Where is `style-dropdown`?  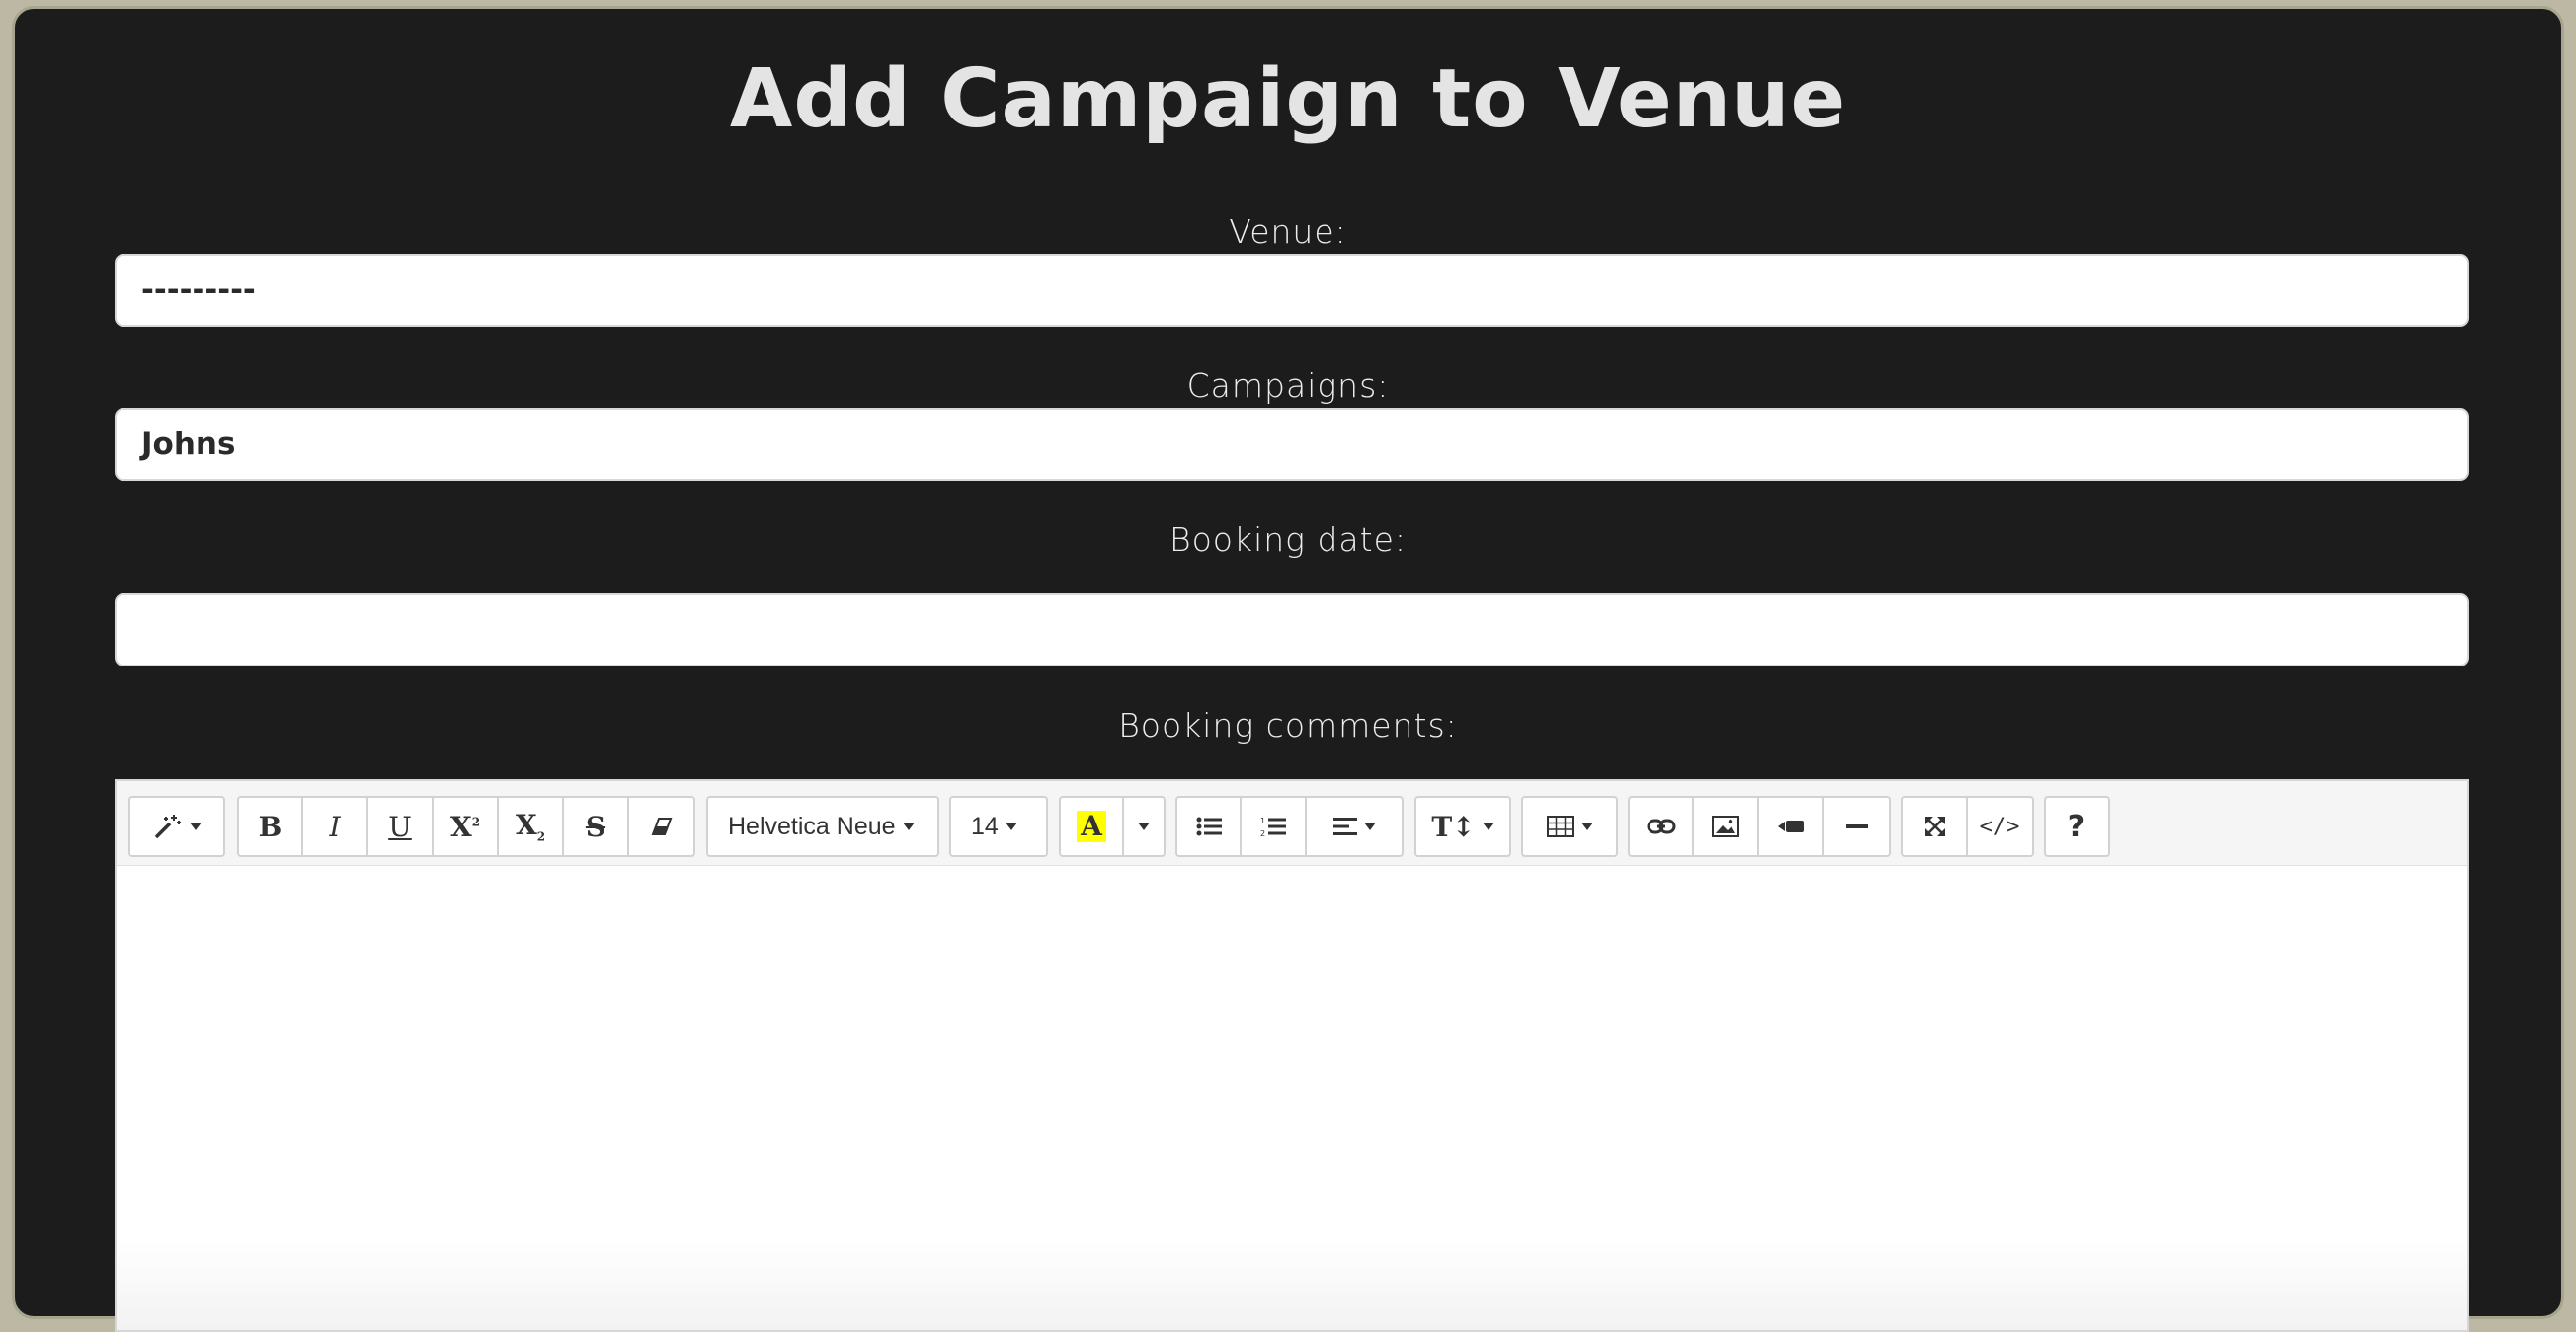
style-dropdown is located at coordinates (176, 826).